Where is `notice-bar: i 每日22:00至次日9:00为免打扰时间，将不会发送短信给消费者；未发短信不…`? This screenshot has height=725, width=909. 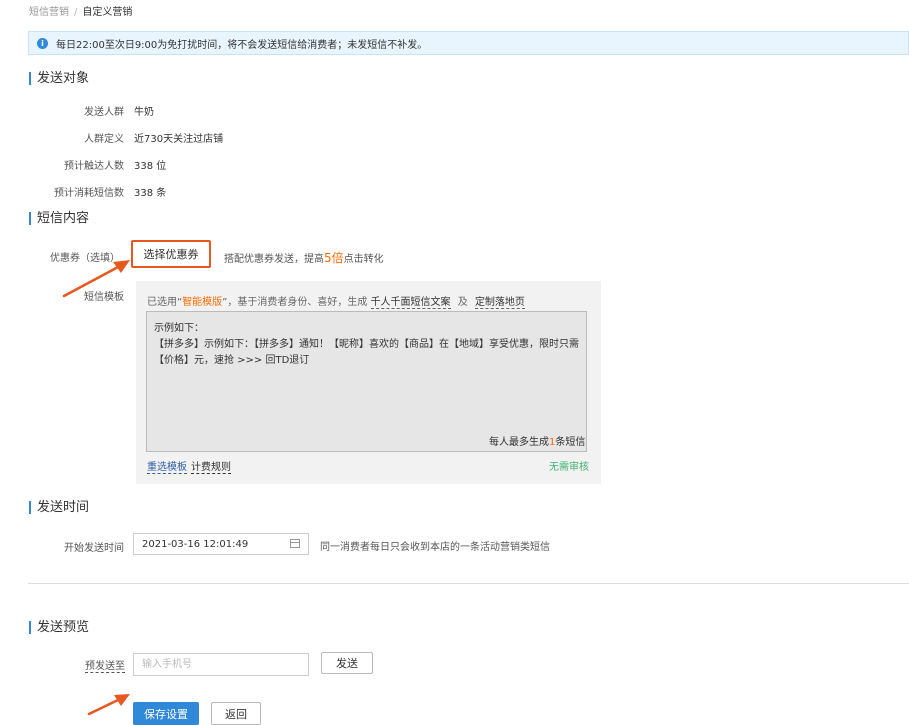
notice-bar: i 每日22:00至次日9:00为免打扰时间，将不会发送短信给消费者；未发短信不… is located at coordinates (468, 43).